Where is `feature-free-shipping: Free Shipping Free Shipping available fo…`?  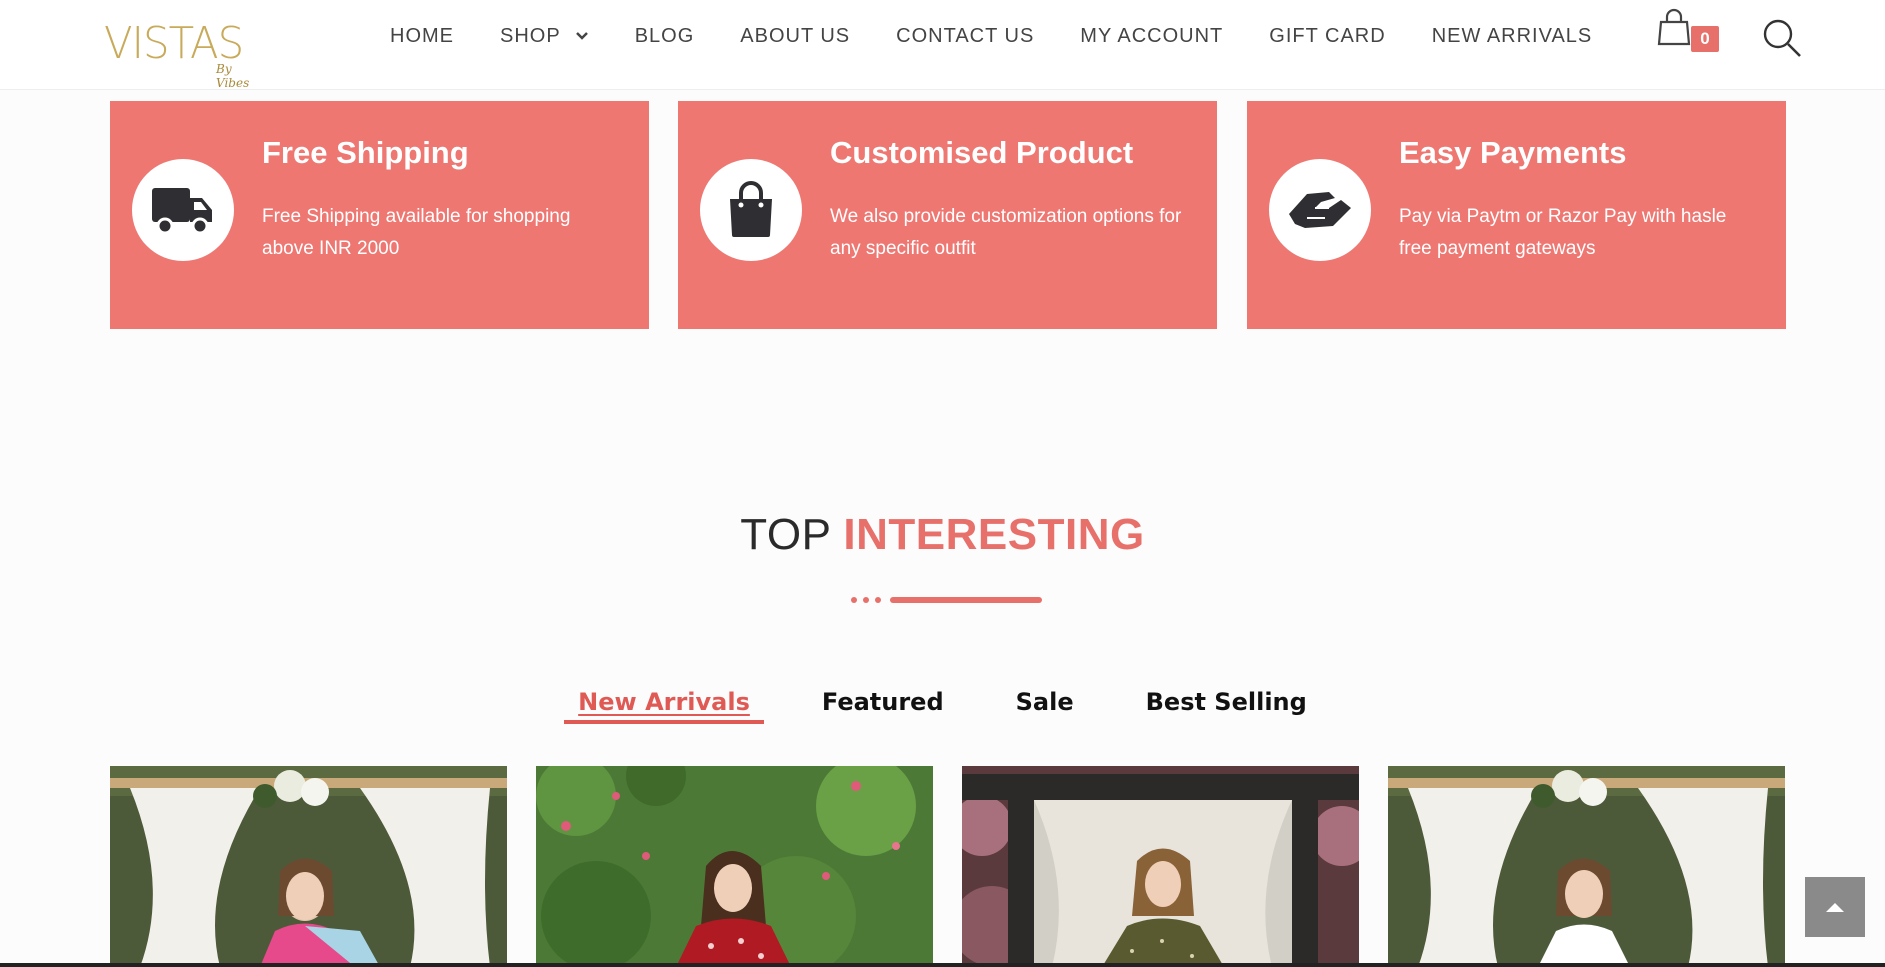 feature-free-shipping: Free Shipping Free Shipping available fo… is located at coordinates (379, 215).